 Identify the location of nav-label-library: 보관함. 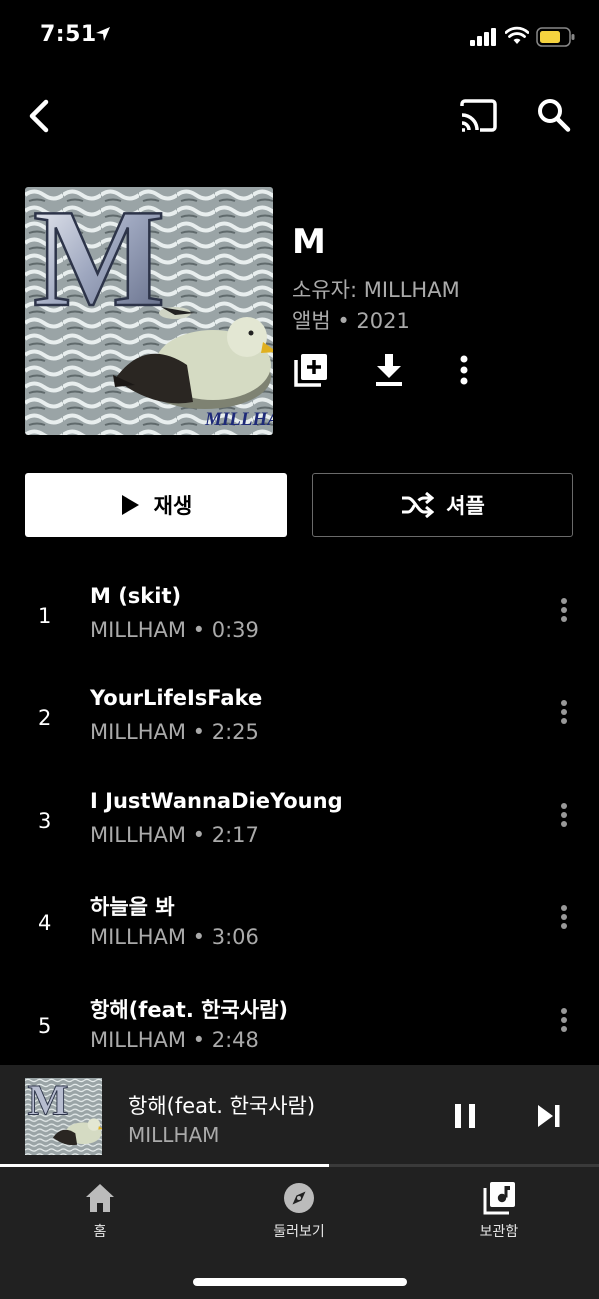
(499, 1232).